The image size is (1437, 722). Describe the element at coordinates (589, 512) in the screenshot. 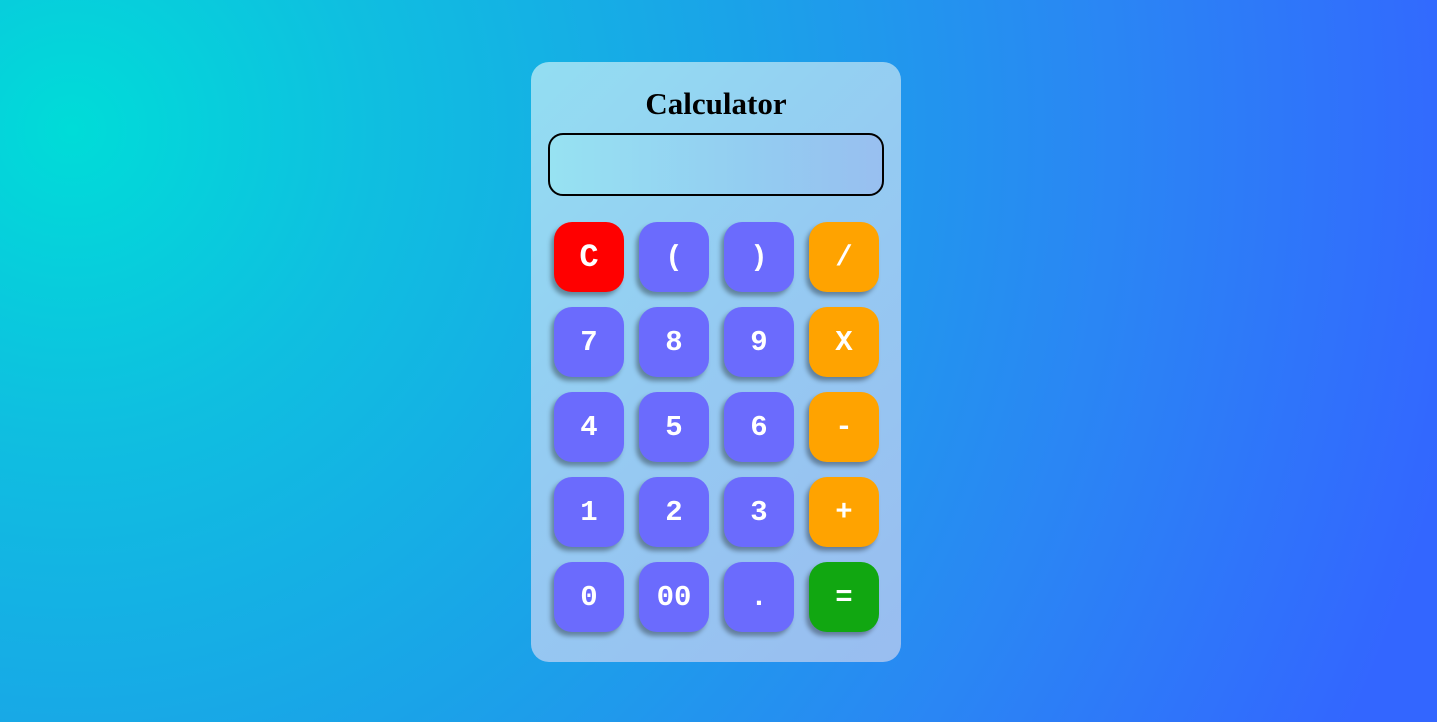

I see `digit-1-button: 1` at that location.